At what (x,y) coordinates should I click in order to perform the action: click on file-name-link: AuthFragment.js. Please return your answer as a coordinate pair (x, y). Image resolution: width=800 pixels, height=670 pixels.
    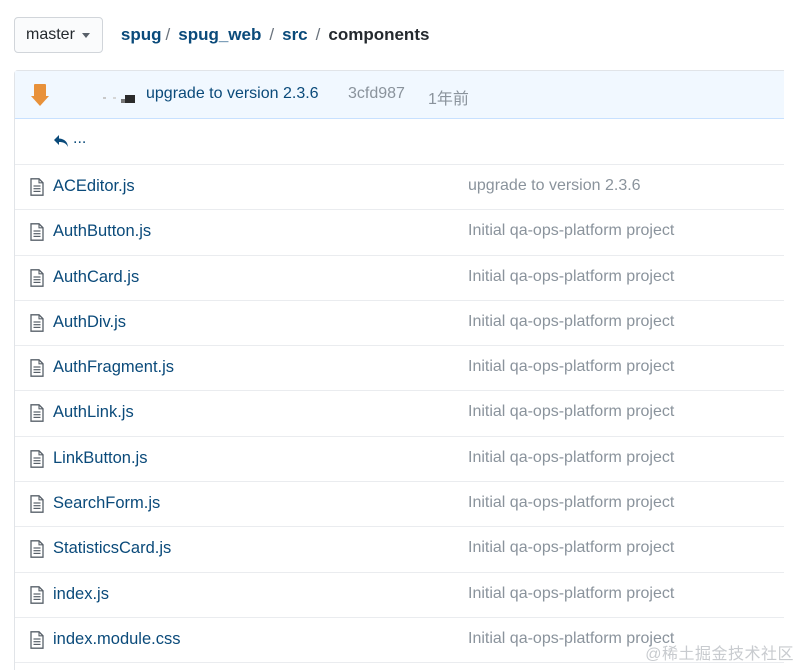
    Looking at the image, I should click on (113, 367).